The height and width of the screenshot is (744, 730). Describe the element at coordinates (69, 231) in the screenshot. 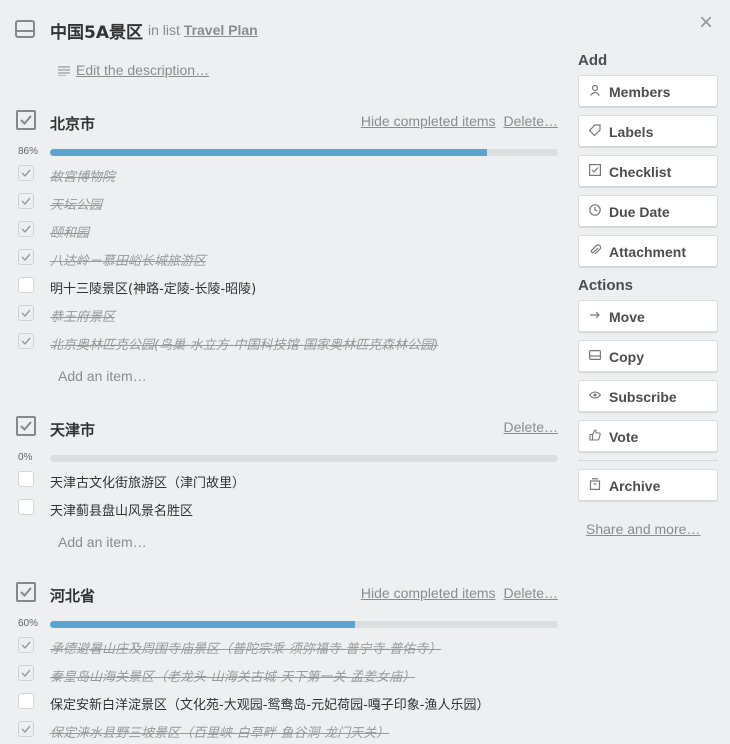

I see `item-text: 颐和园` at that location.